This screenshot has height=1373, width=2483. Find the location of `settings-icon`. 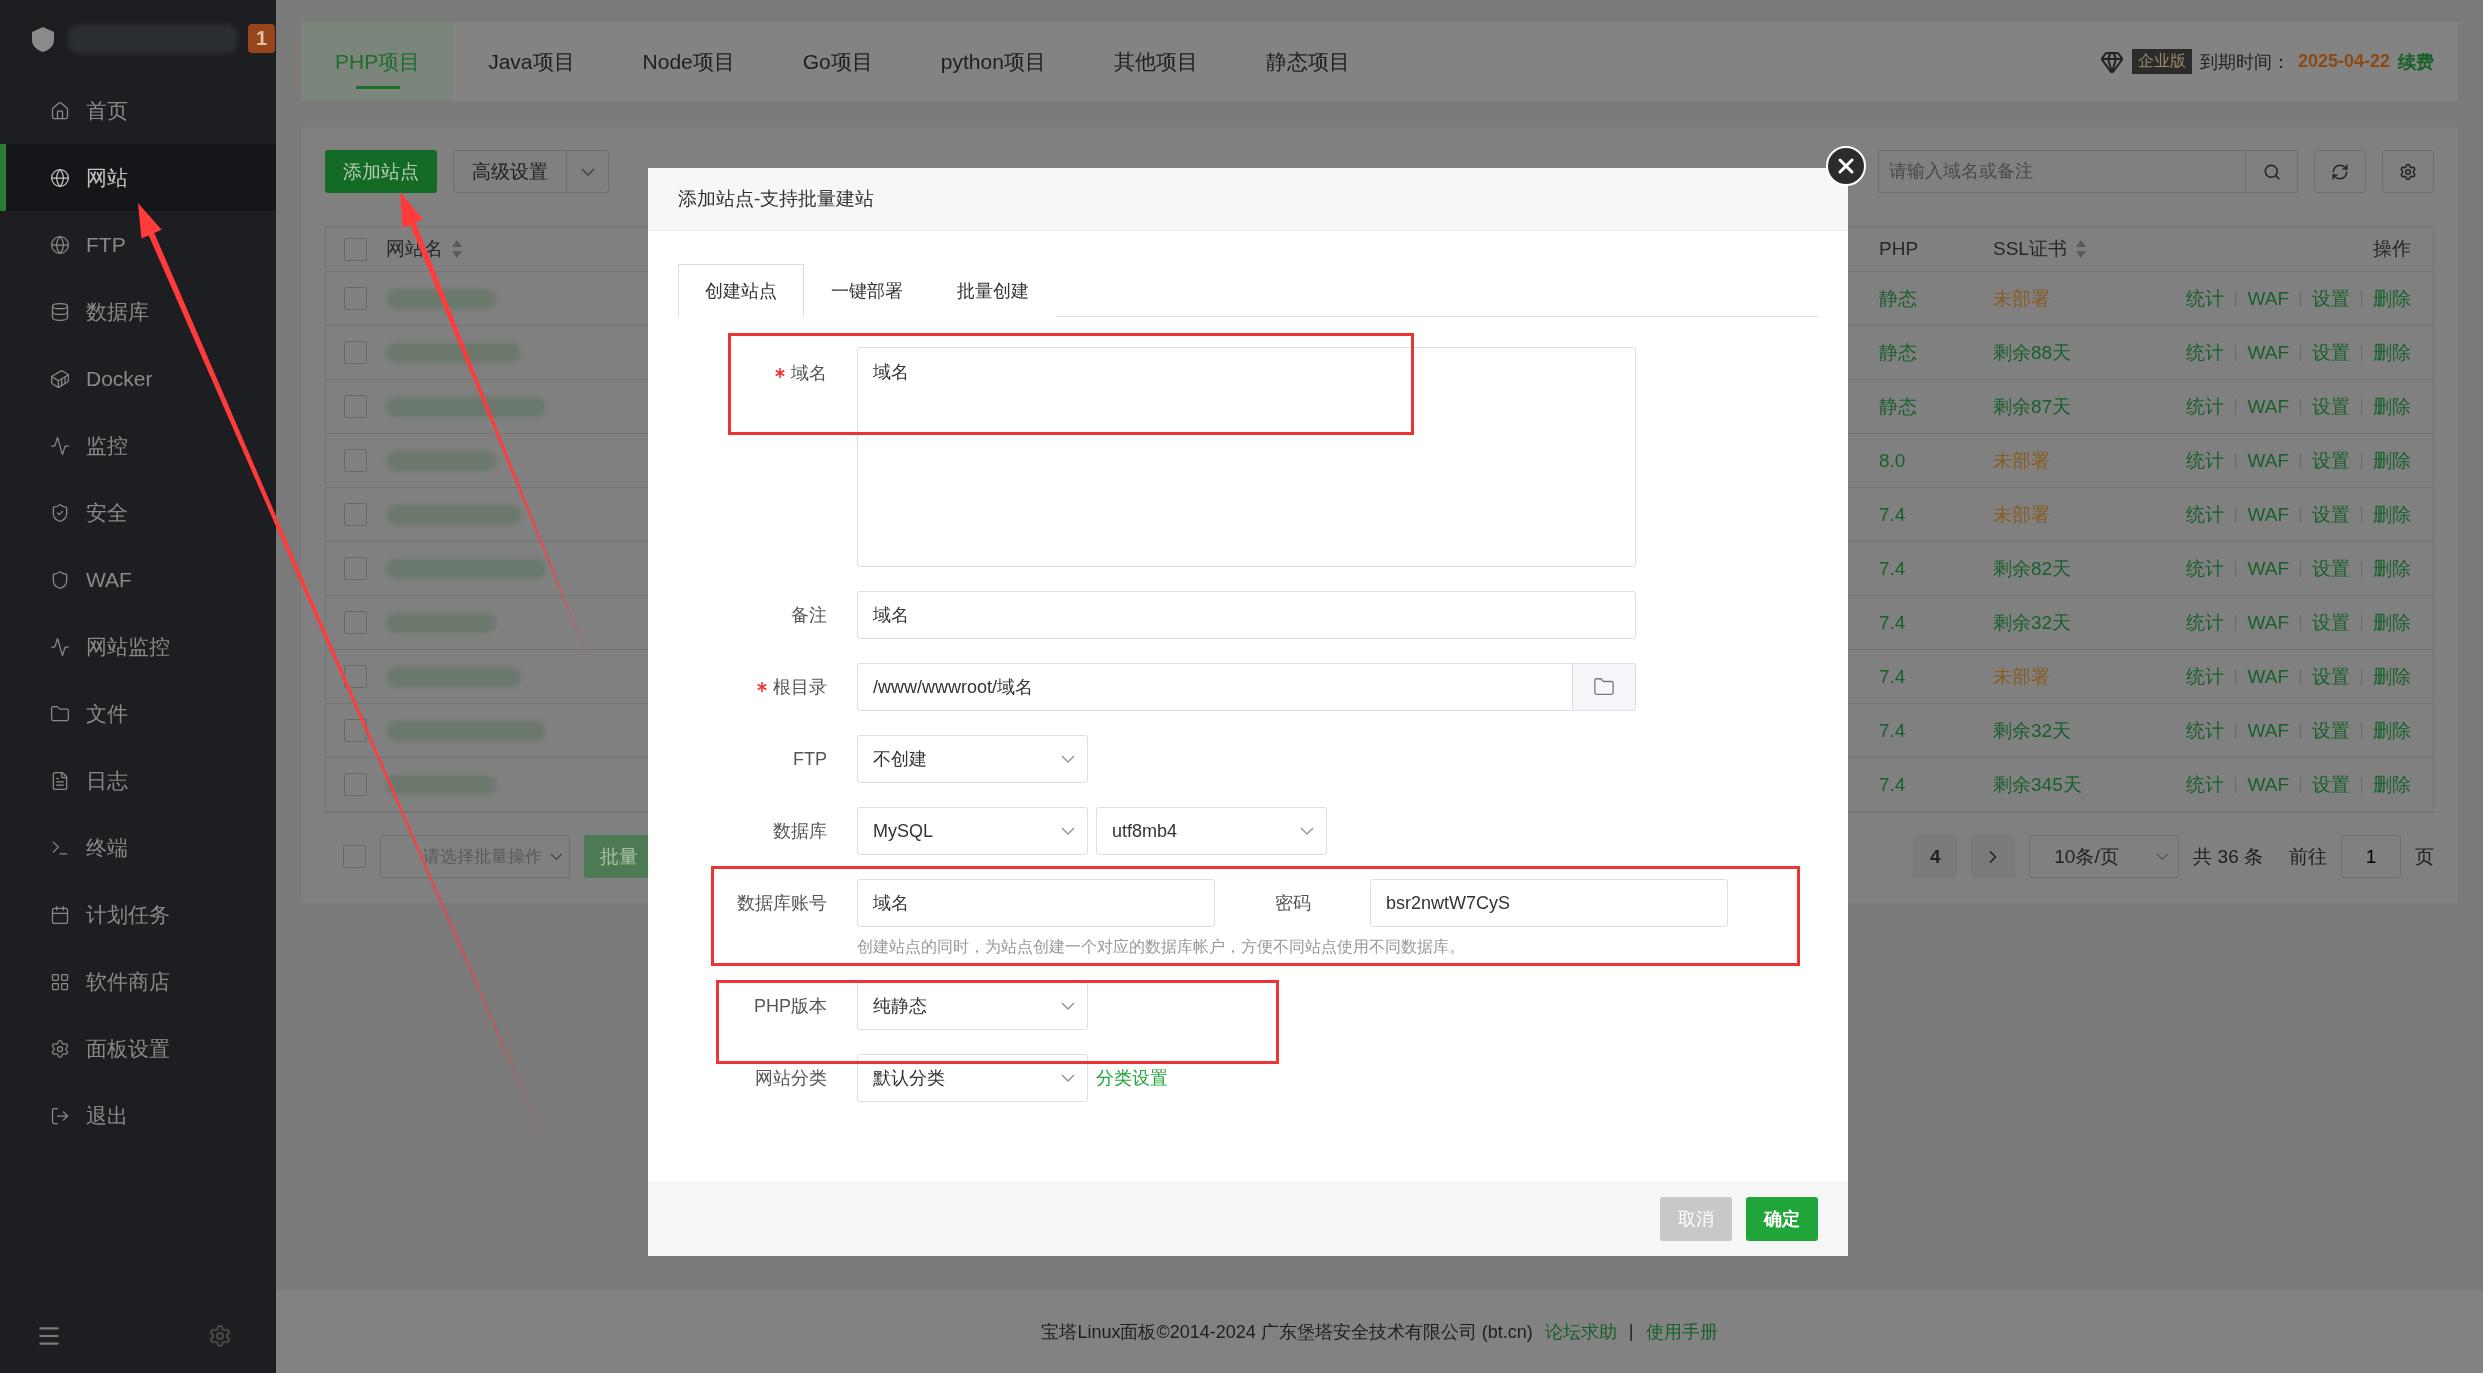

settings-icon is located at coordinates (220, 1335).